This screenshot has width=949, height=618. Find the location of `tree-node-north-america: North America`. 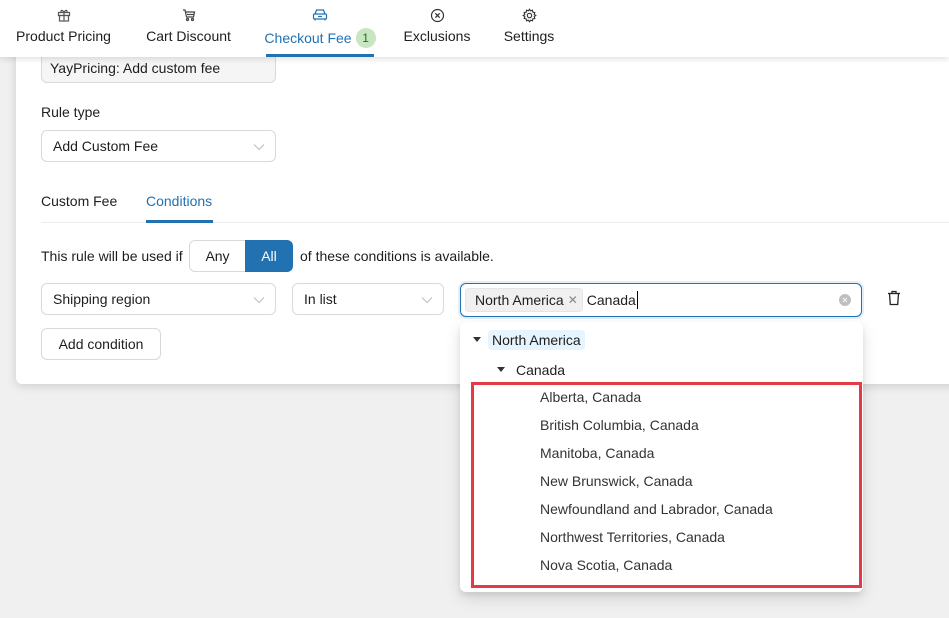

tree-node-north-america: North America is located at coordinates (528, 340).